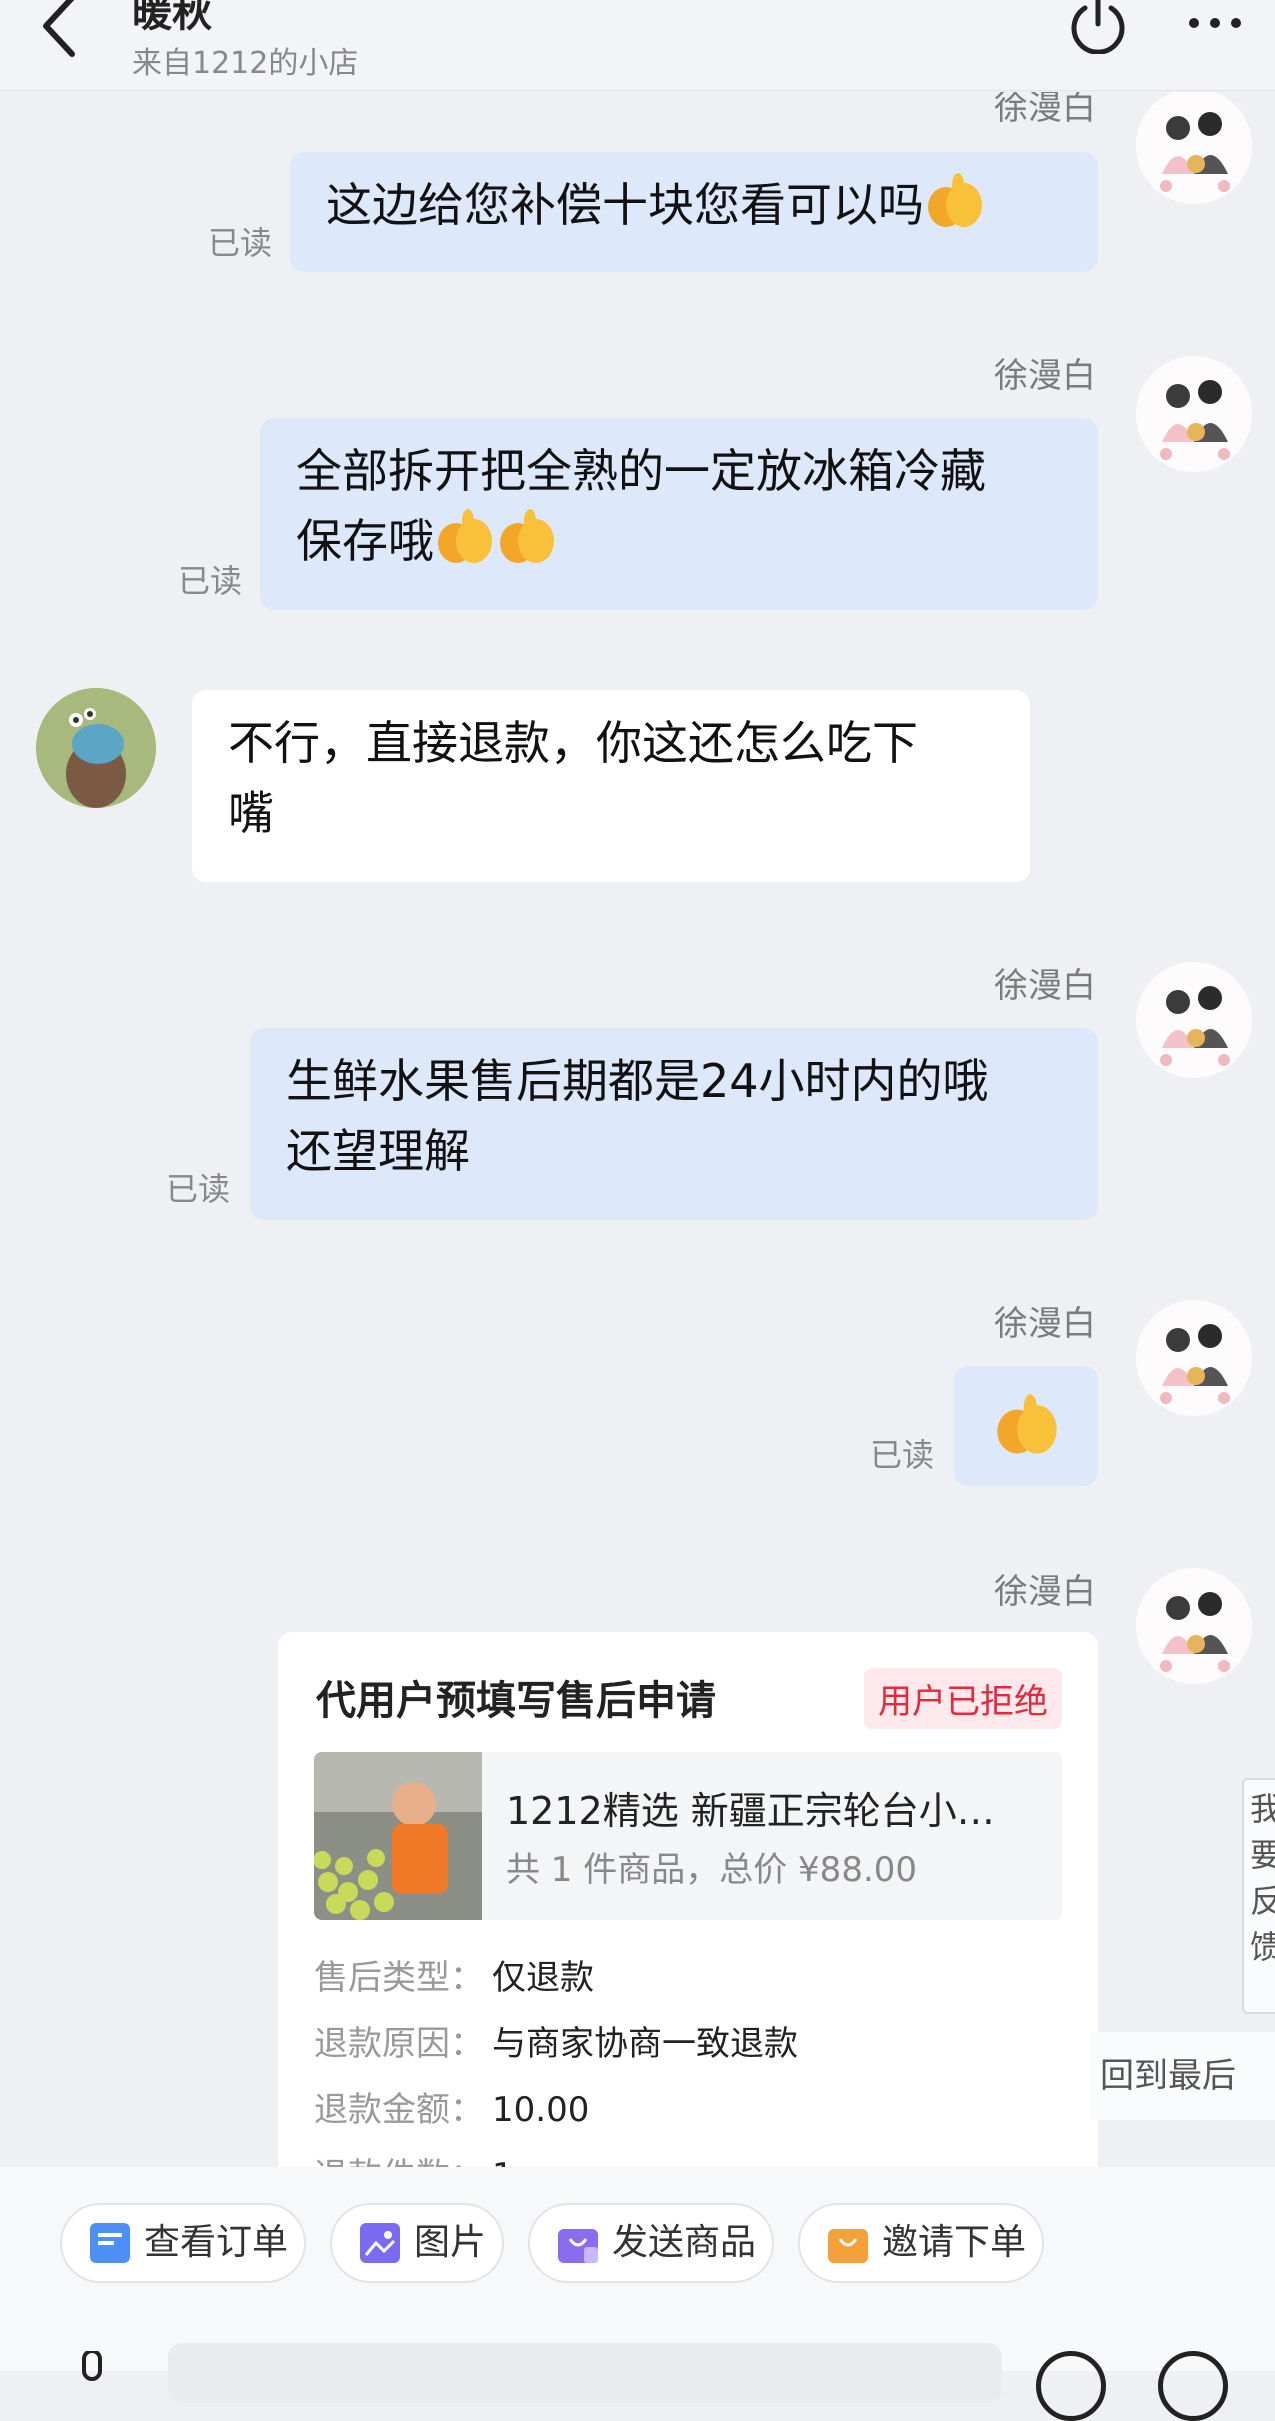 This screenshot has height=2421, width=1275. Describe the element at coordinates (1182, 2076) in the screenshot. I see `goto-last-button: 回到最后` at that location.